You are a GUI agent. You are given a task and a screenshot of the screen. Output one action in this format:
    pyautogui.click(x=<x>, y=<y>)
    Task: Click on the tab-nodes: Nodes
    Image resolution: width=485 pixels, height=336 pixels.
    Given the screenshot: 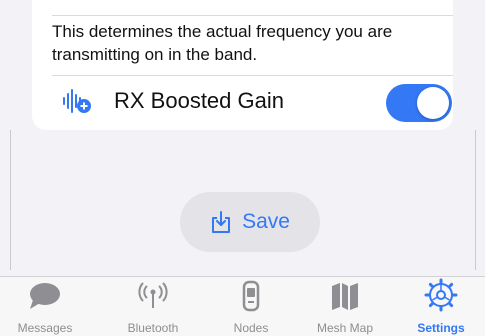 What is the action you would take?
    pyautogui.click(x=251, y=308)
    